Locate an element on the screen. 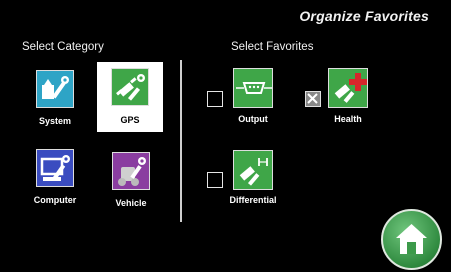 This screenshot has width=451, height=272. category-vehicle-button: Vehicle is located at coordinates (131, 181).